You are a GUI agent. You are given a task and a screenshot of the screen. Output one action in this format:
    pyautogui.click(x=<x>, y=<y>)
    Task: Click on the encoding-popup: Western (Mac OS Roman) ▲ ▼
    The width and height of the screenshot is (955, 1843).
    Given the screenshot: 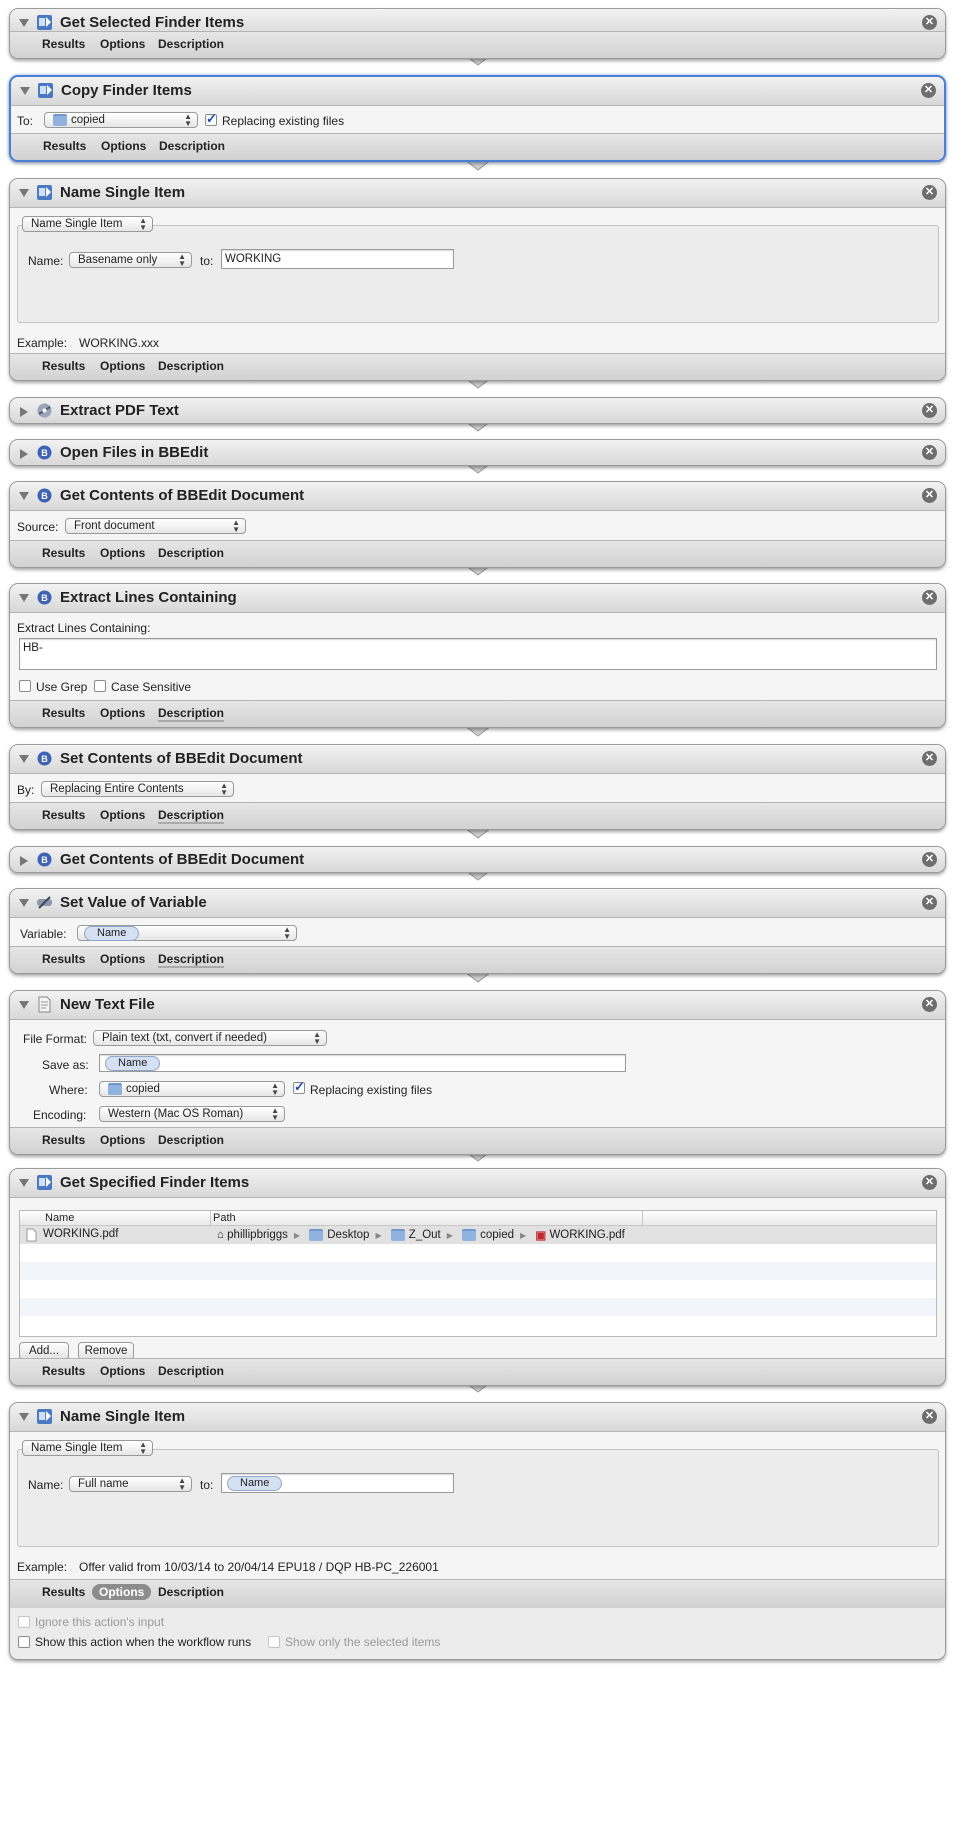 What is the action you would take?
    pyautogui.click(x=192, y=1114)
    